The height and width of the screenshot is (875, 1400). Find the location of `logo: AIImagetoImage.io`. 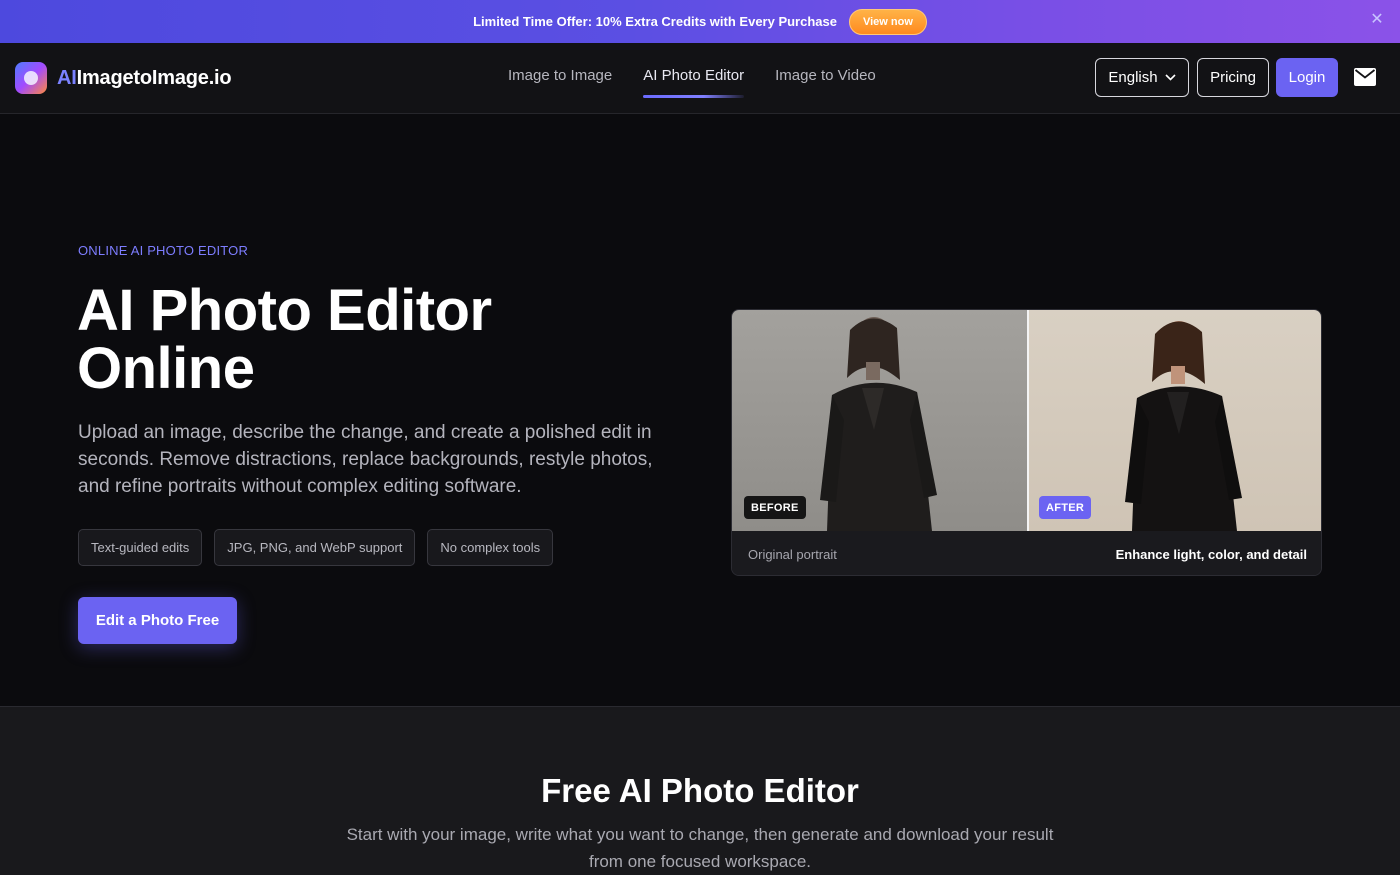

logo: AIImagetoImage.io is located at coordinates (123, 78).